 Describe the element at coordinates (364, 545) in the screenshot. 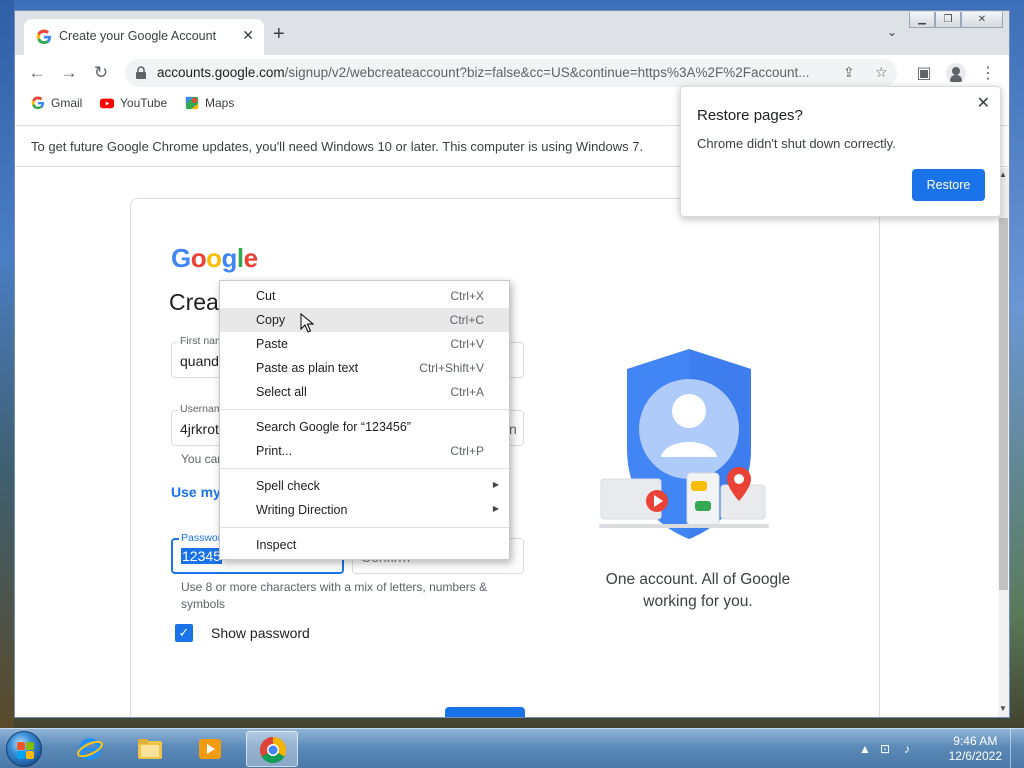

I see `menu-item-inspect: Inspect` at that location.